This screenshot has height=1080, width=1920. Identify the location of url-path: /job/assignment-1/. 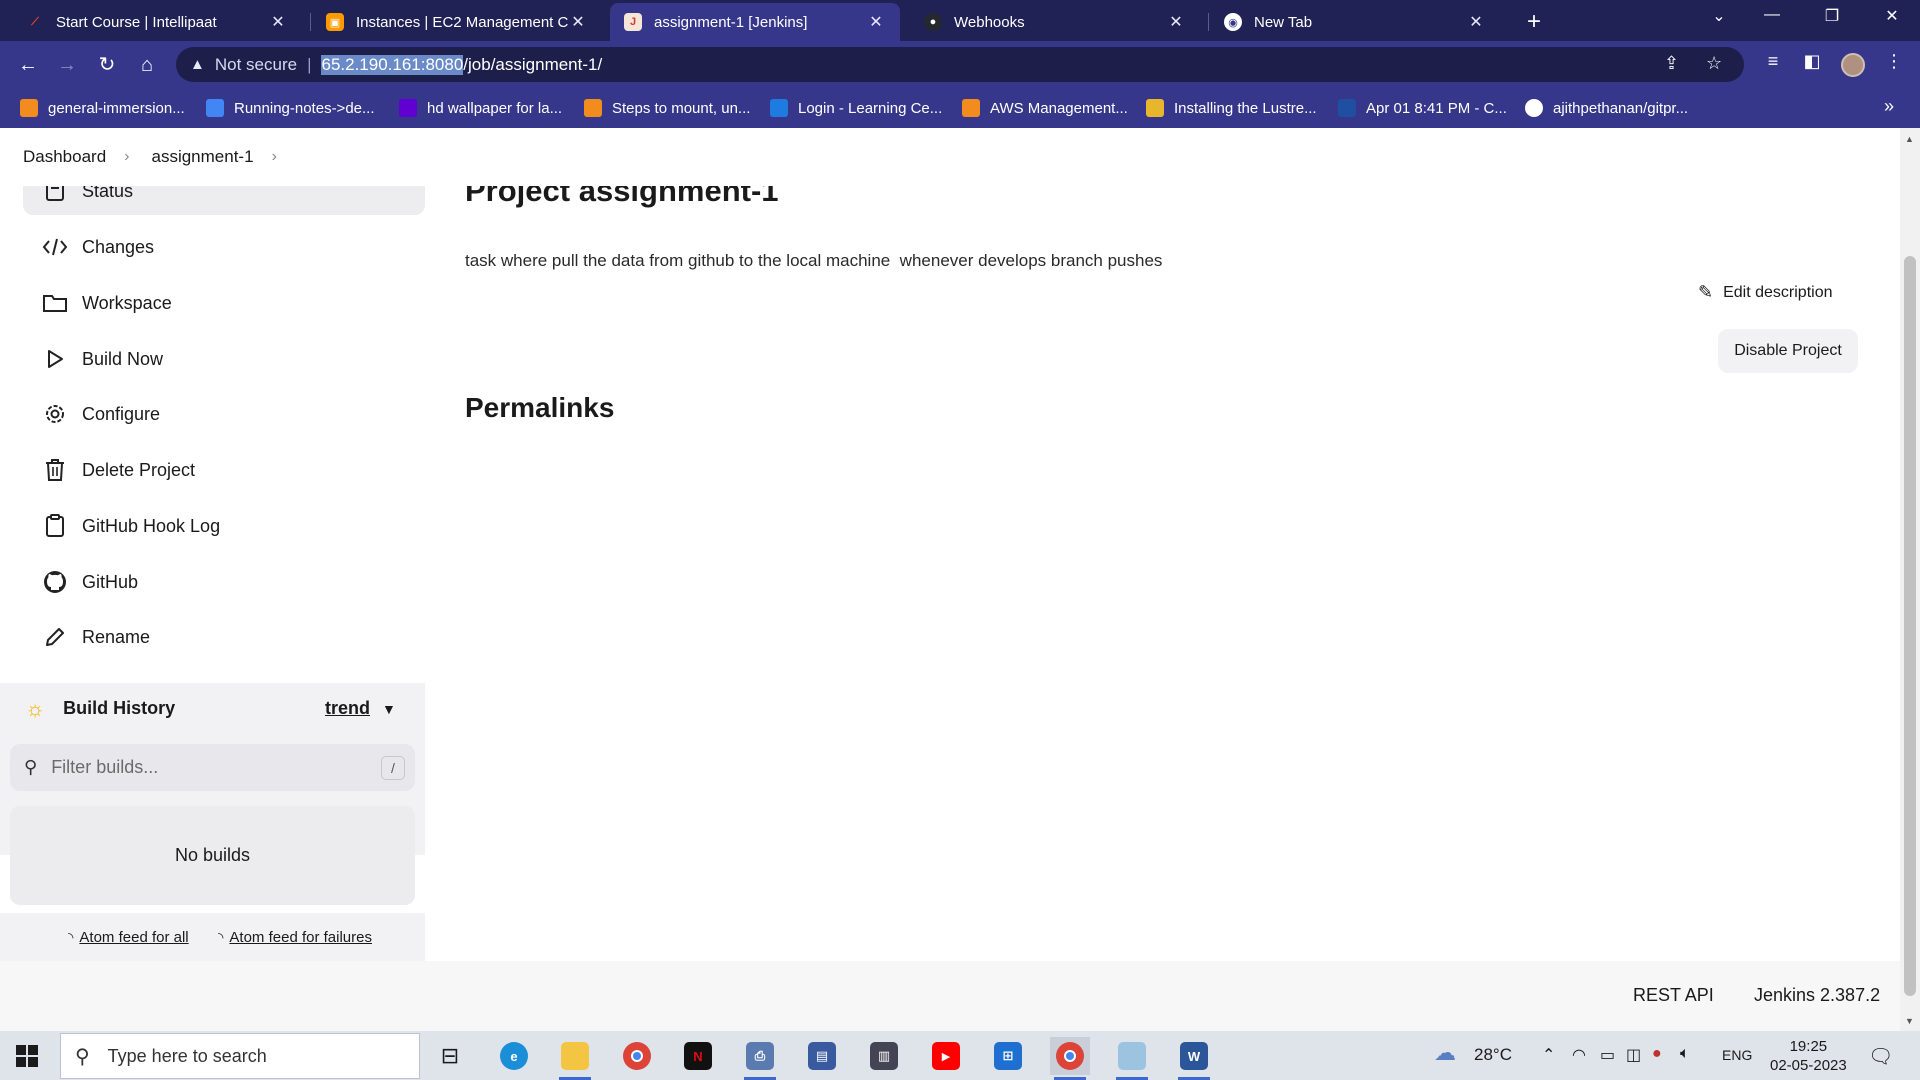
(533, 64).